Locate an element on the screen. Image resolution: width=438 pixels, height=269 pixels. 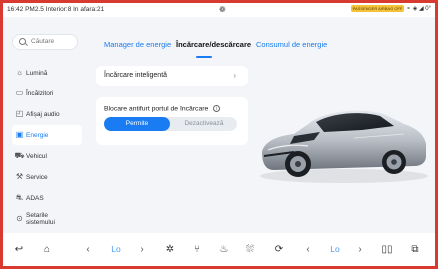
seat-heat-icon: ⑂ is located at coordinates (197, 249).